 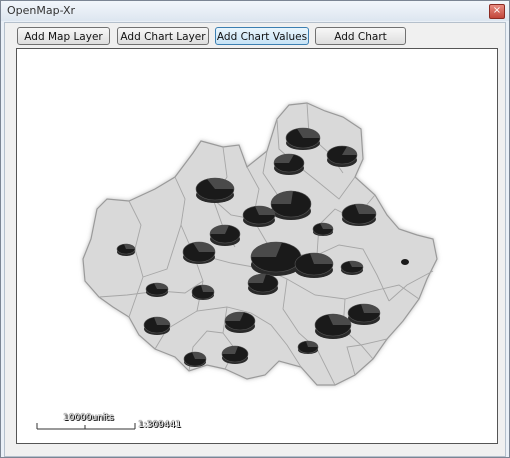 I want to click on add-chart-layer-button: Add Chart Layer, so click(x=163, y=36).